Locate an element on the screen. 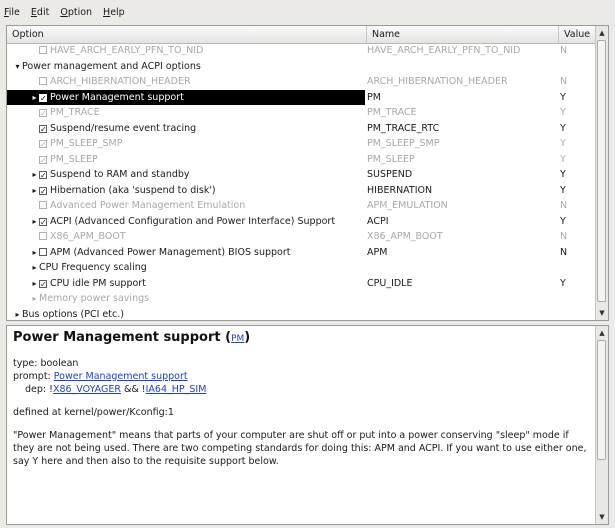 The width and height of the screenshot is (615, 528). column-header-value: Value is located at coordinates (578, 34).